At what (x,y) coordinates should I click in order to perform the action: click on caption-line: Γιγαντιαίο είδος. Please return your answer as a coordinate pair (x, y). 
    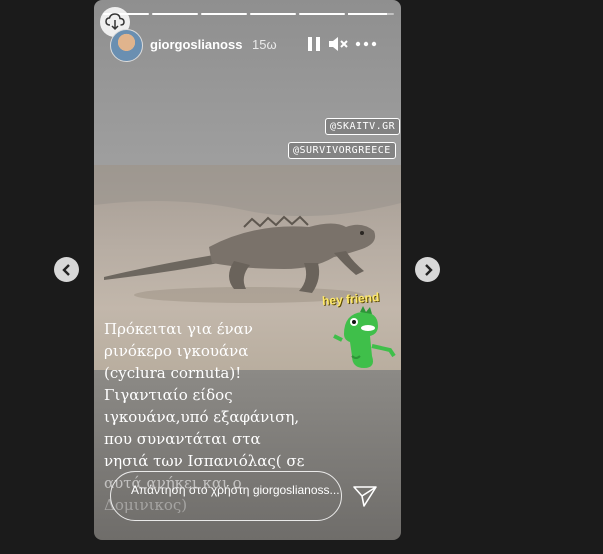
    Looking at the image, I should click on (168, 395).